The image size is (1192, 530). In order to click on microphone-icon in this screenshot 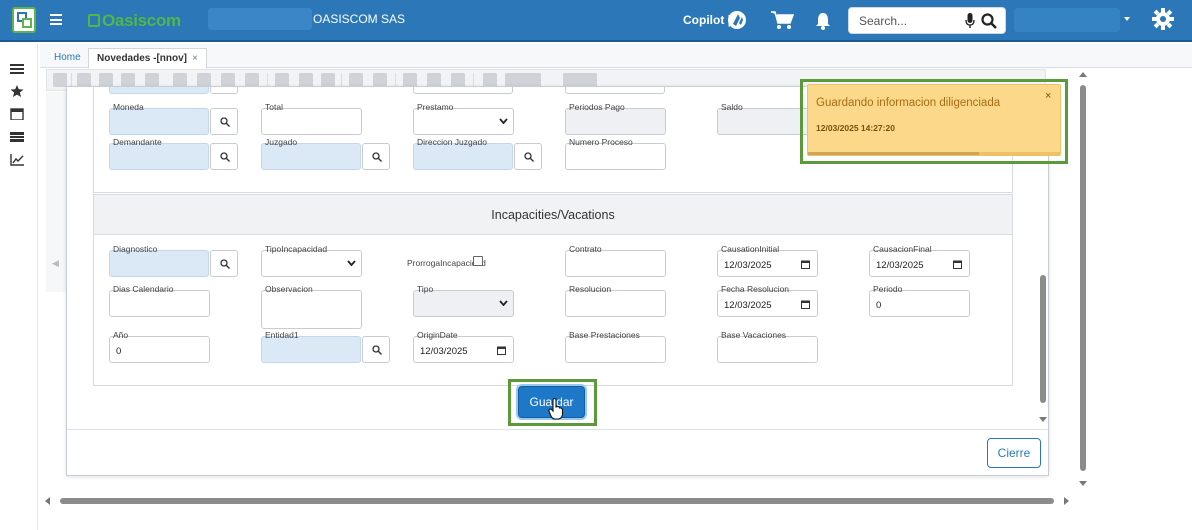, I will do `click(970, 21)`.